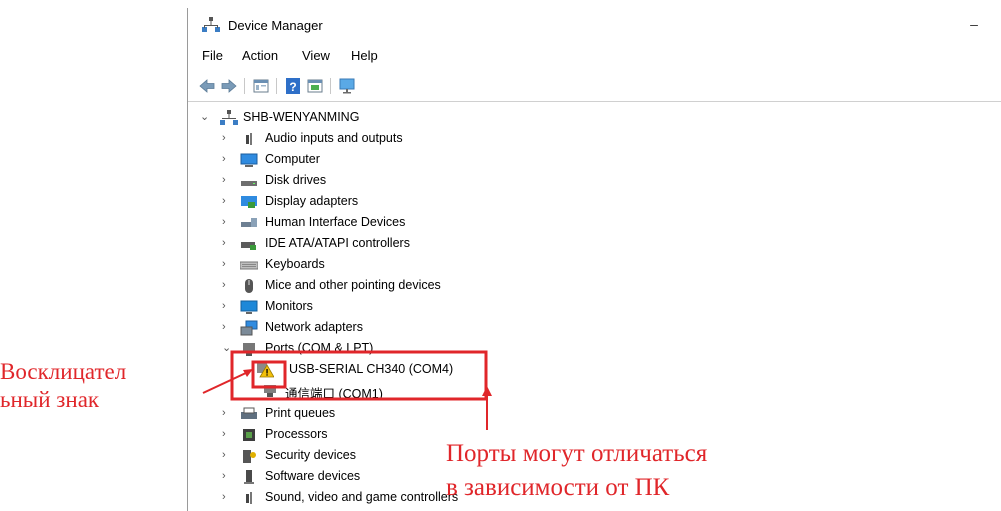  What do you see at coordinates (269, 374) in the screenshot?
I see `warning-highlight-box` at bounding box center [269, 374].